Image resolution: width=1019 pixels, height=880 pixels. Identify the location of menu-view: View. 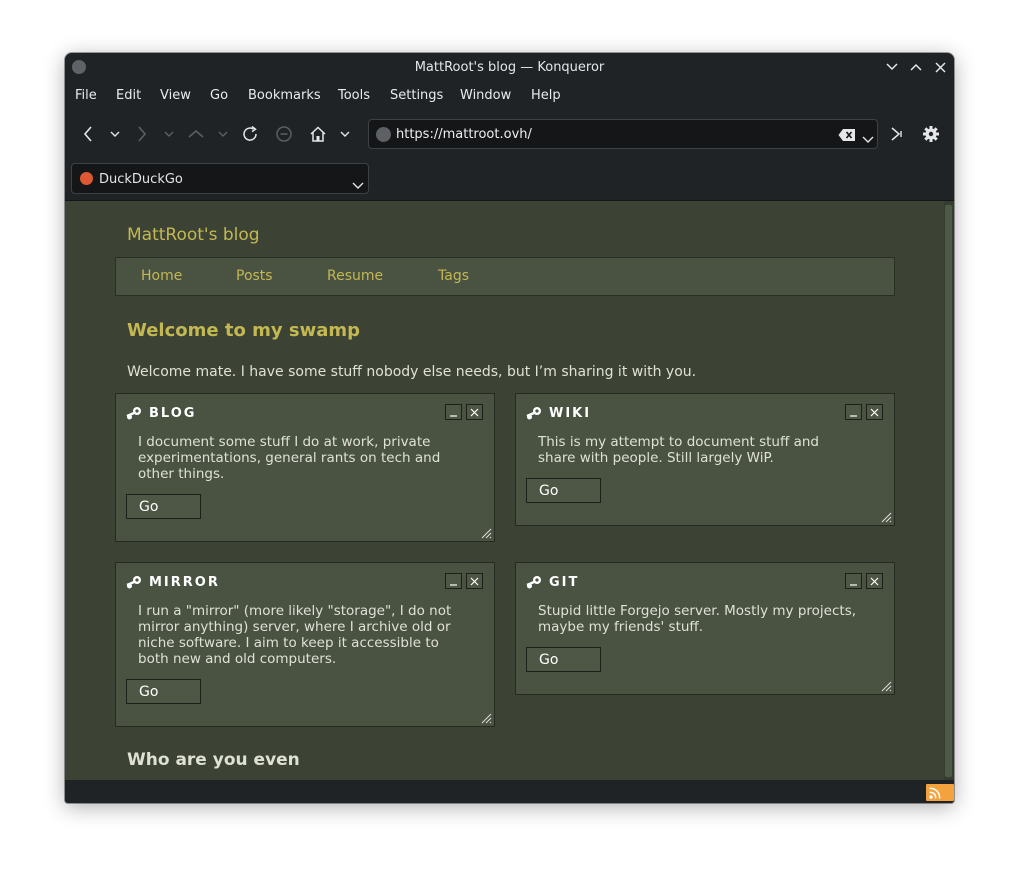
(175, 95).